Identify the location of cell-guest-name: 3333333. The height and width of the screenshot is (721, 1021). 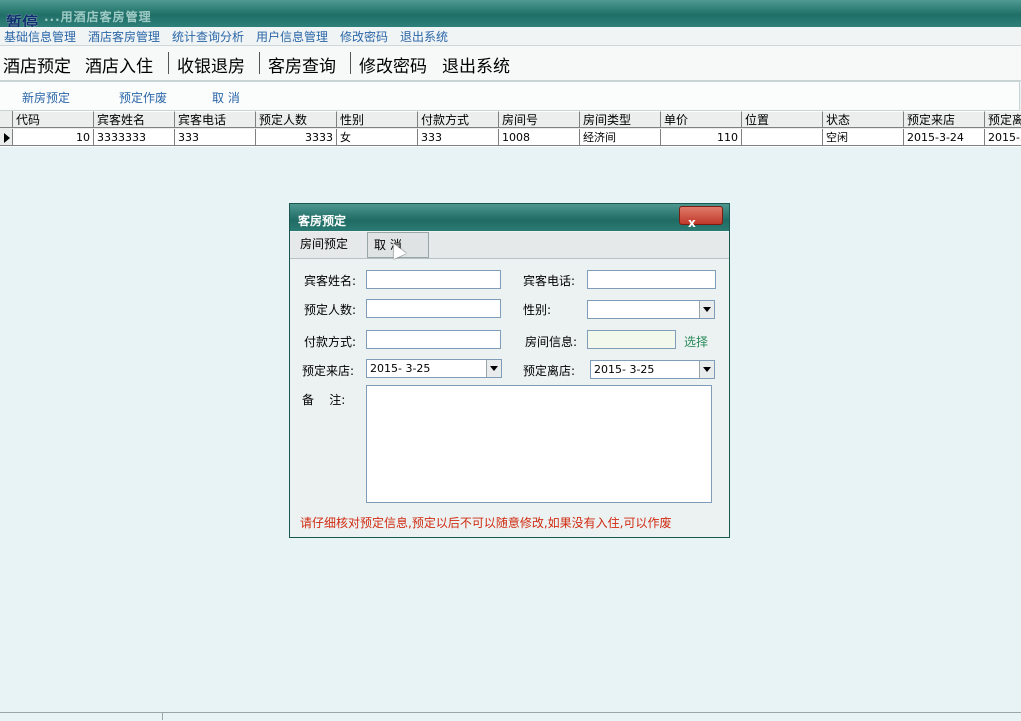
(134, 137).